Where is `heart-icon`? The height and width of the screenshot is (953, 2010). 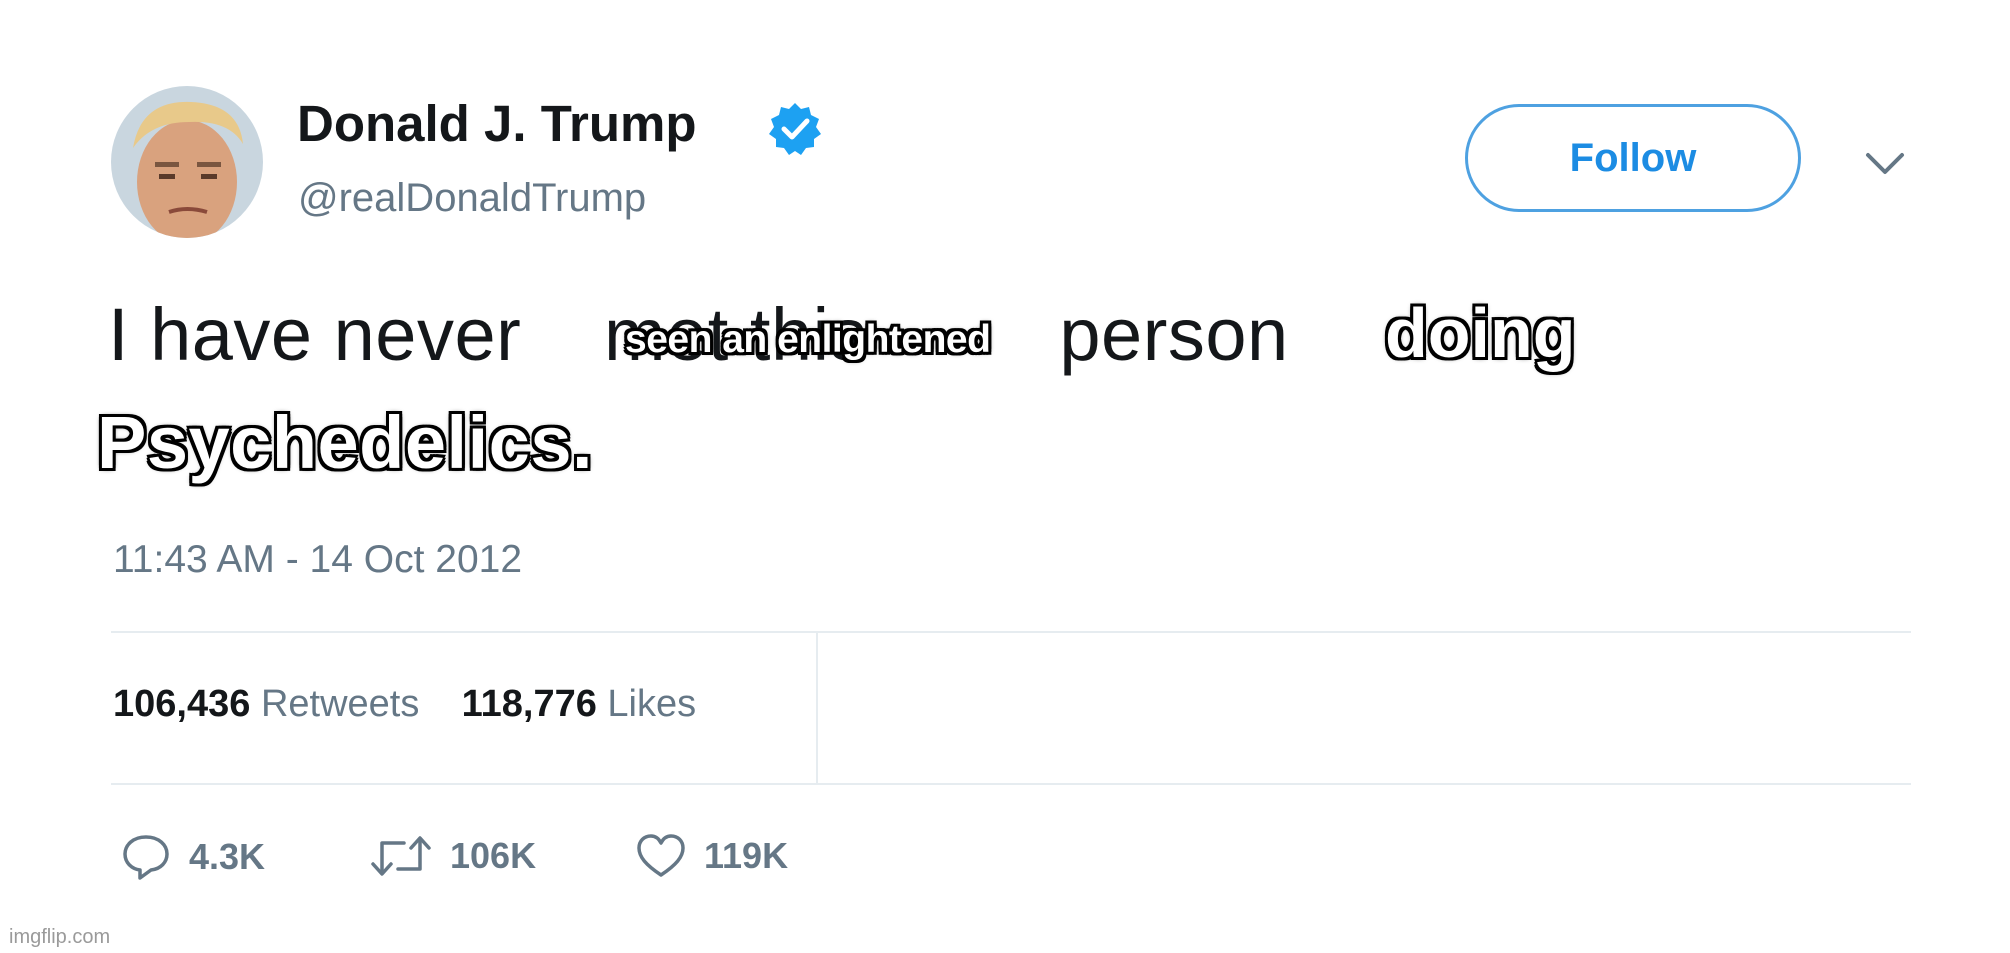 heart-icon is located at coordinates (661, 855).